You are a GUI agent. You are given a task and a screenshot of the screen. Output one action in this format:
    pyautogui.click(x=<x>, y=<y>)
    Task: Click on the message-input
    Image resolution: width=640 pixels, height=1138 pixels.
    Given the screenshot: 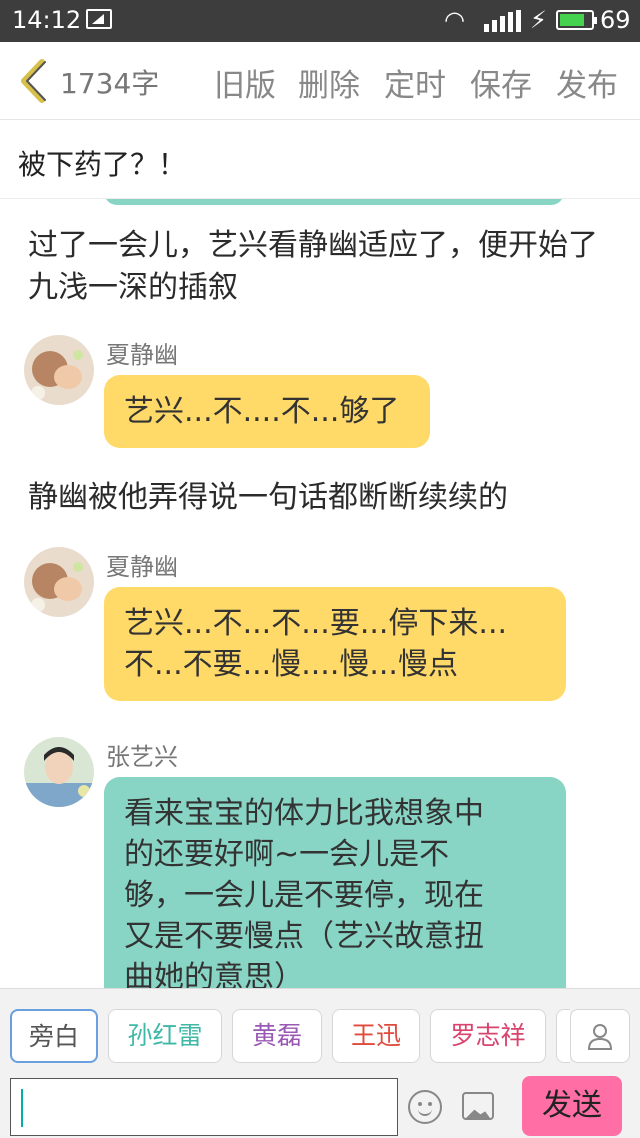 What is the action you would take?
    pyautogui.click(x=204, y=1107)
    